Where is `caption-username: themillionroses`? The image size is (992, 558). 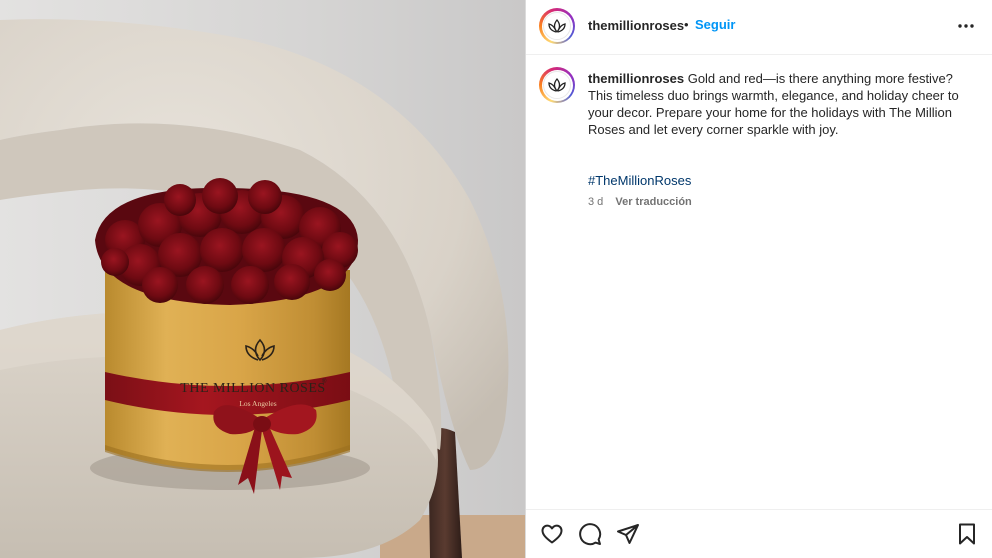 caption-username: themillionroses is located at coordinates (636, 78).